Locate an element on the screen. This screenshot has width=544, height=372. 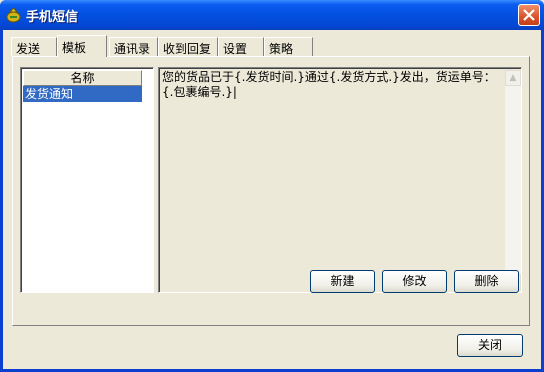
close-button: 关闭 is located at coordinates (490, 345).